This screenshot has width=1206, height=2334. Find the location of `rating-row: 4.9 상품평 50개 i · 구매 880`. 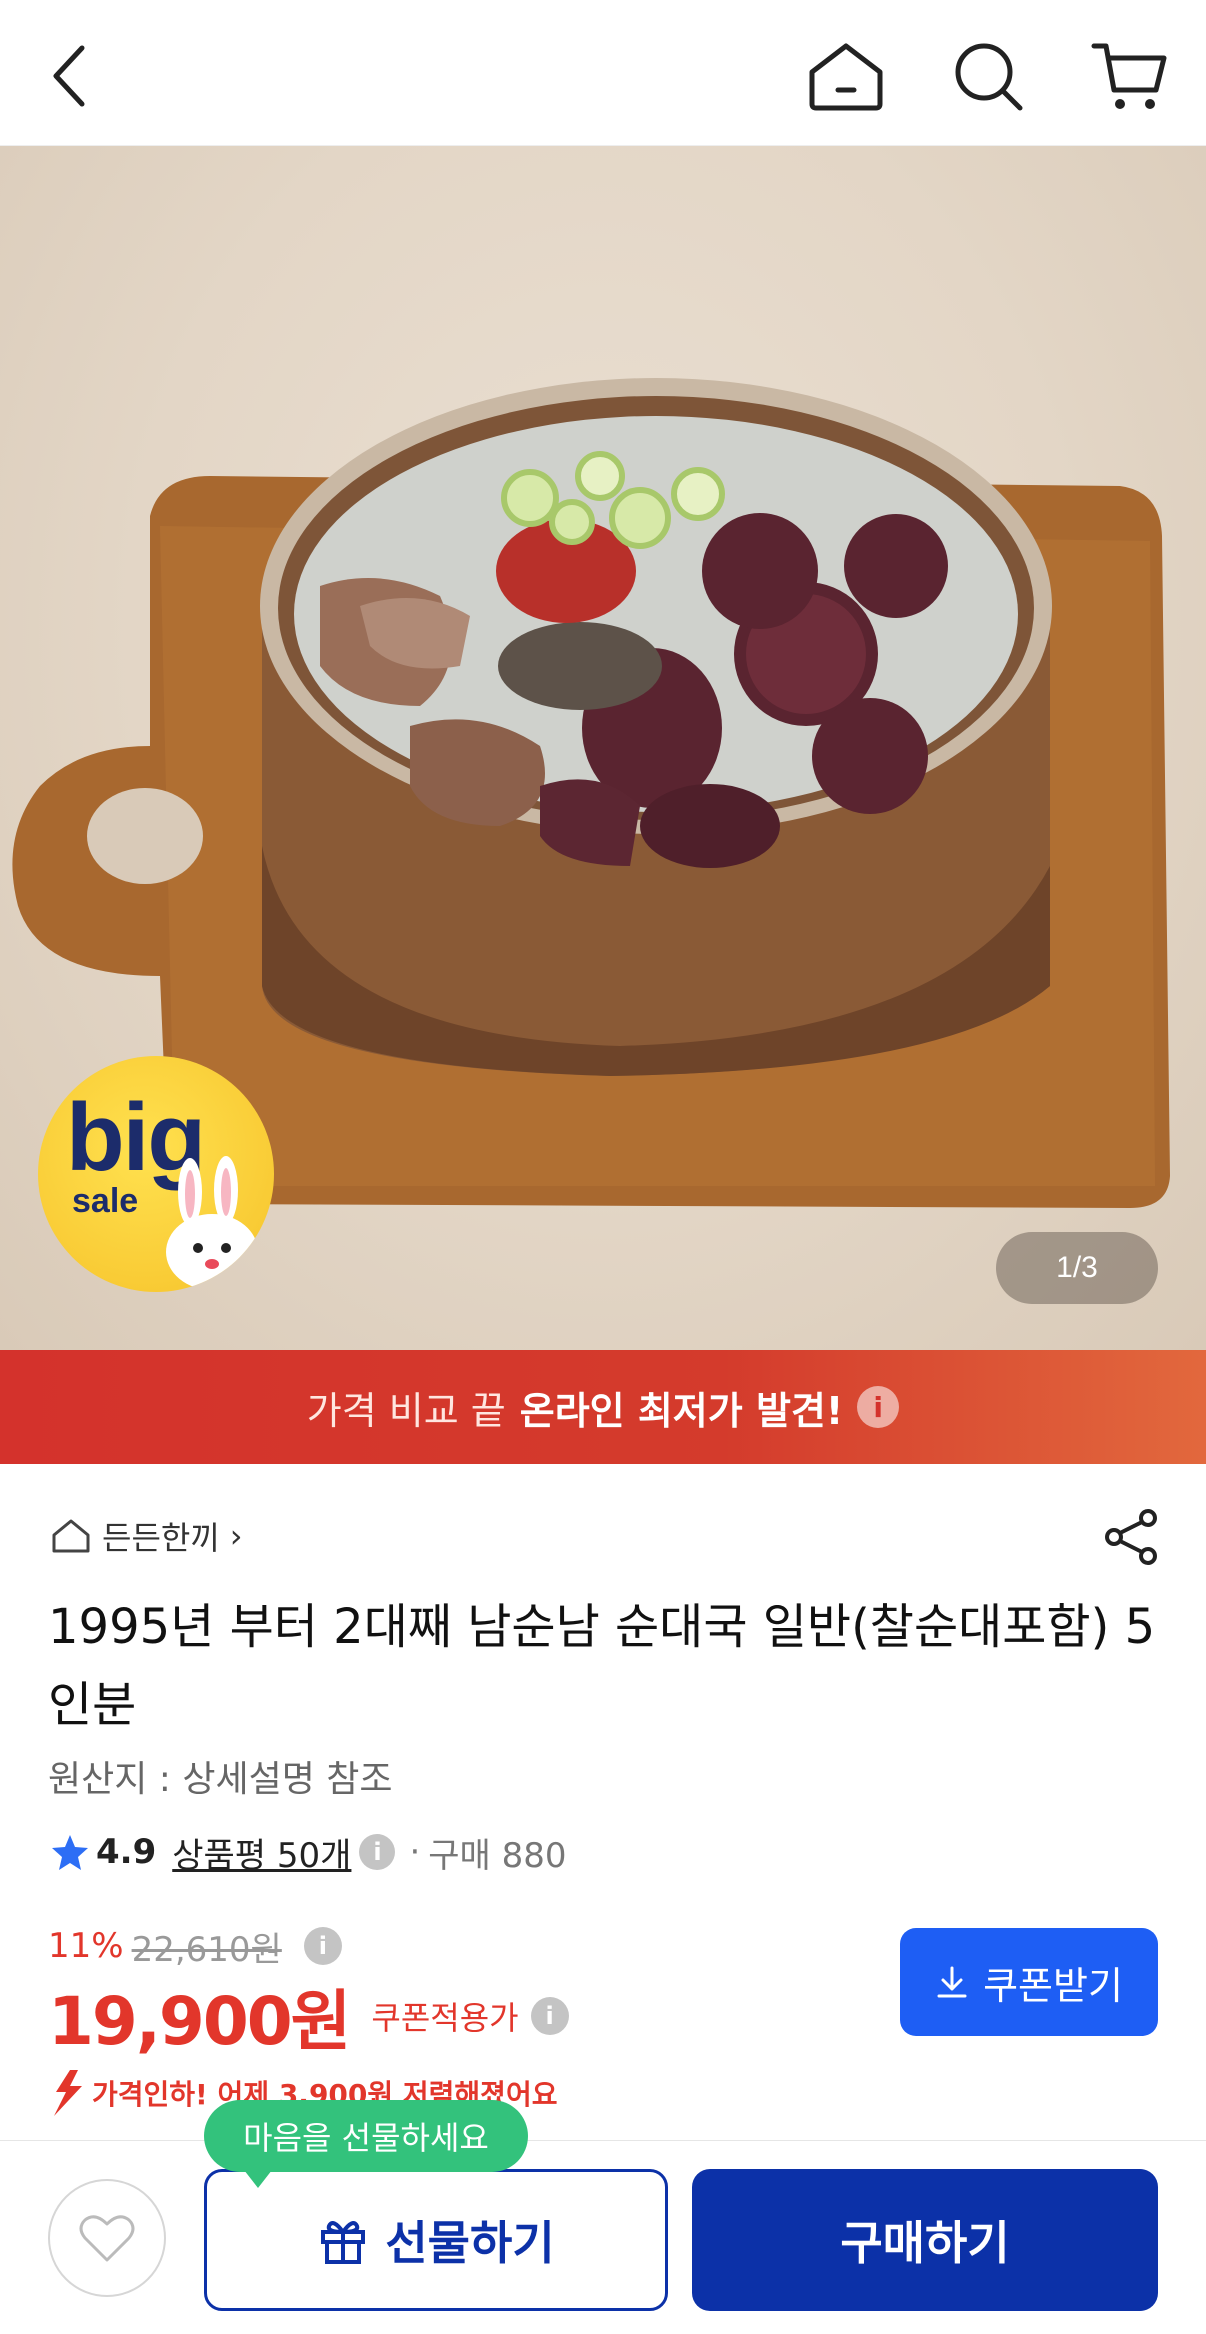

rating-row: 4.9 상품평 50개 i · 구매 880 is located at coordinates (308, 1852).